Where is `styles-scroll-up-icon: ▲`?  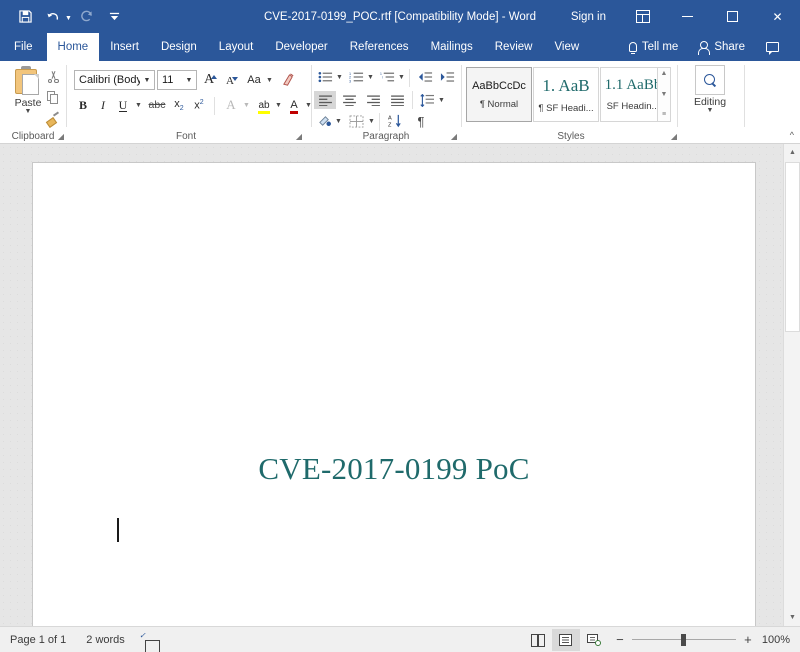 styles-scroll-up-icon: ▲ is located at coordinates (664, 74).